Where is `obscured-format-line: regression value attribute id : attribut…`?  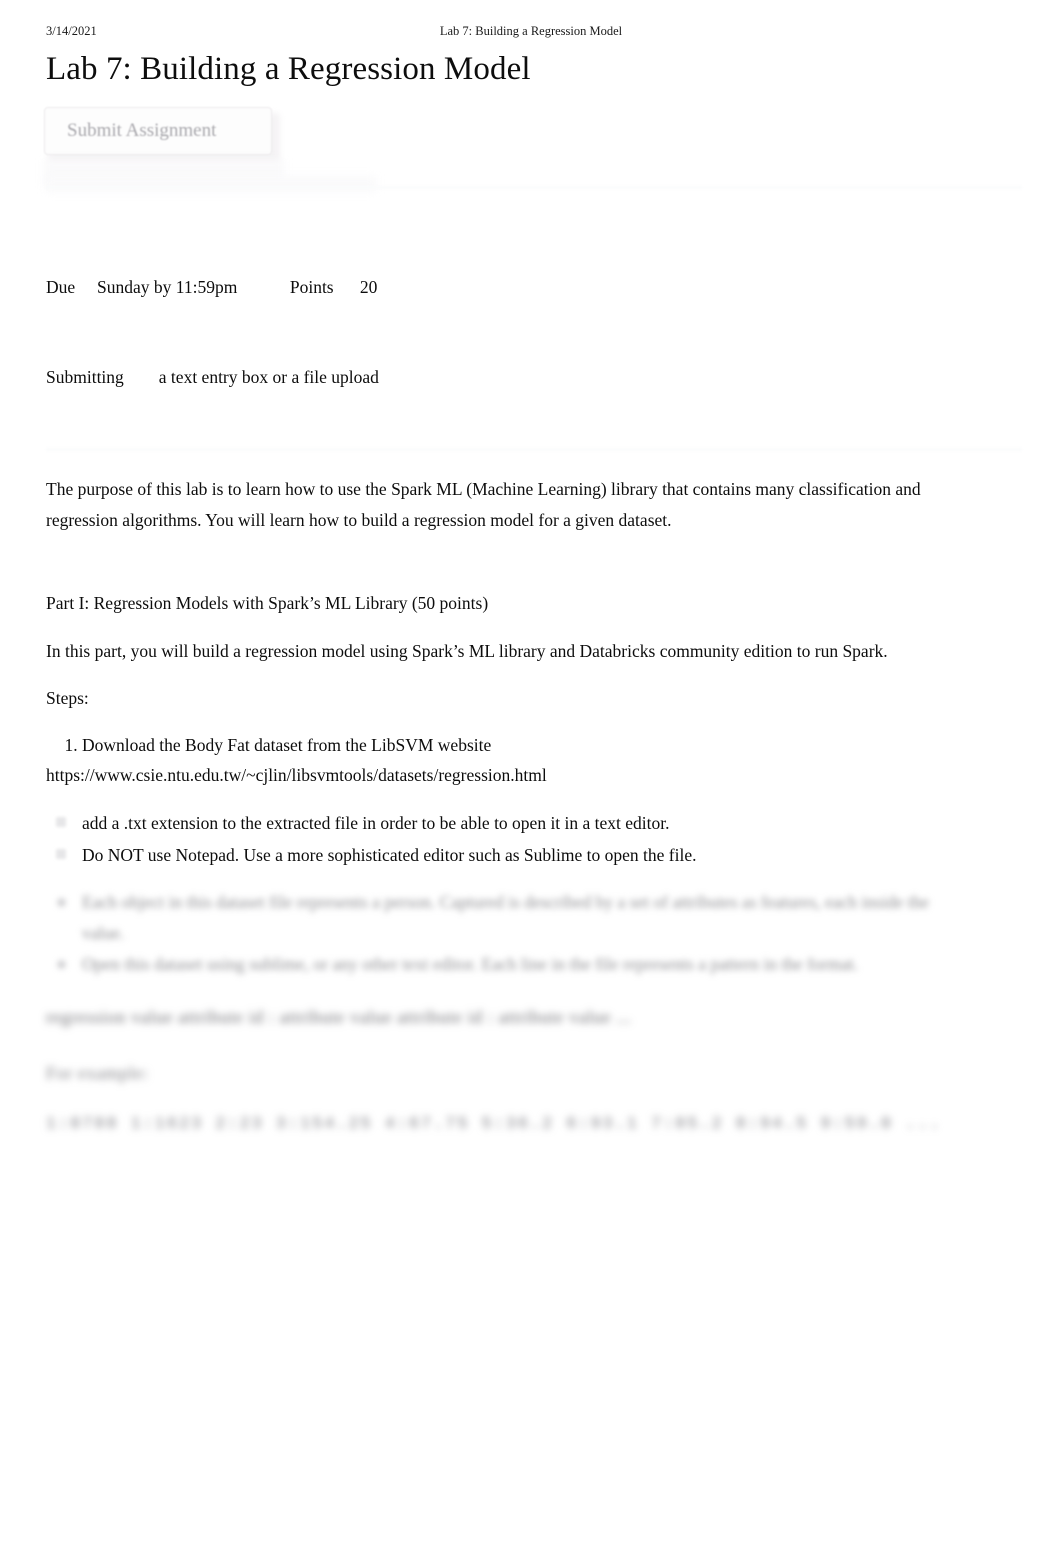 obscured-format-line: regression value attribute id : attribut… is located at coordinates (339, 1016).